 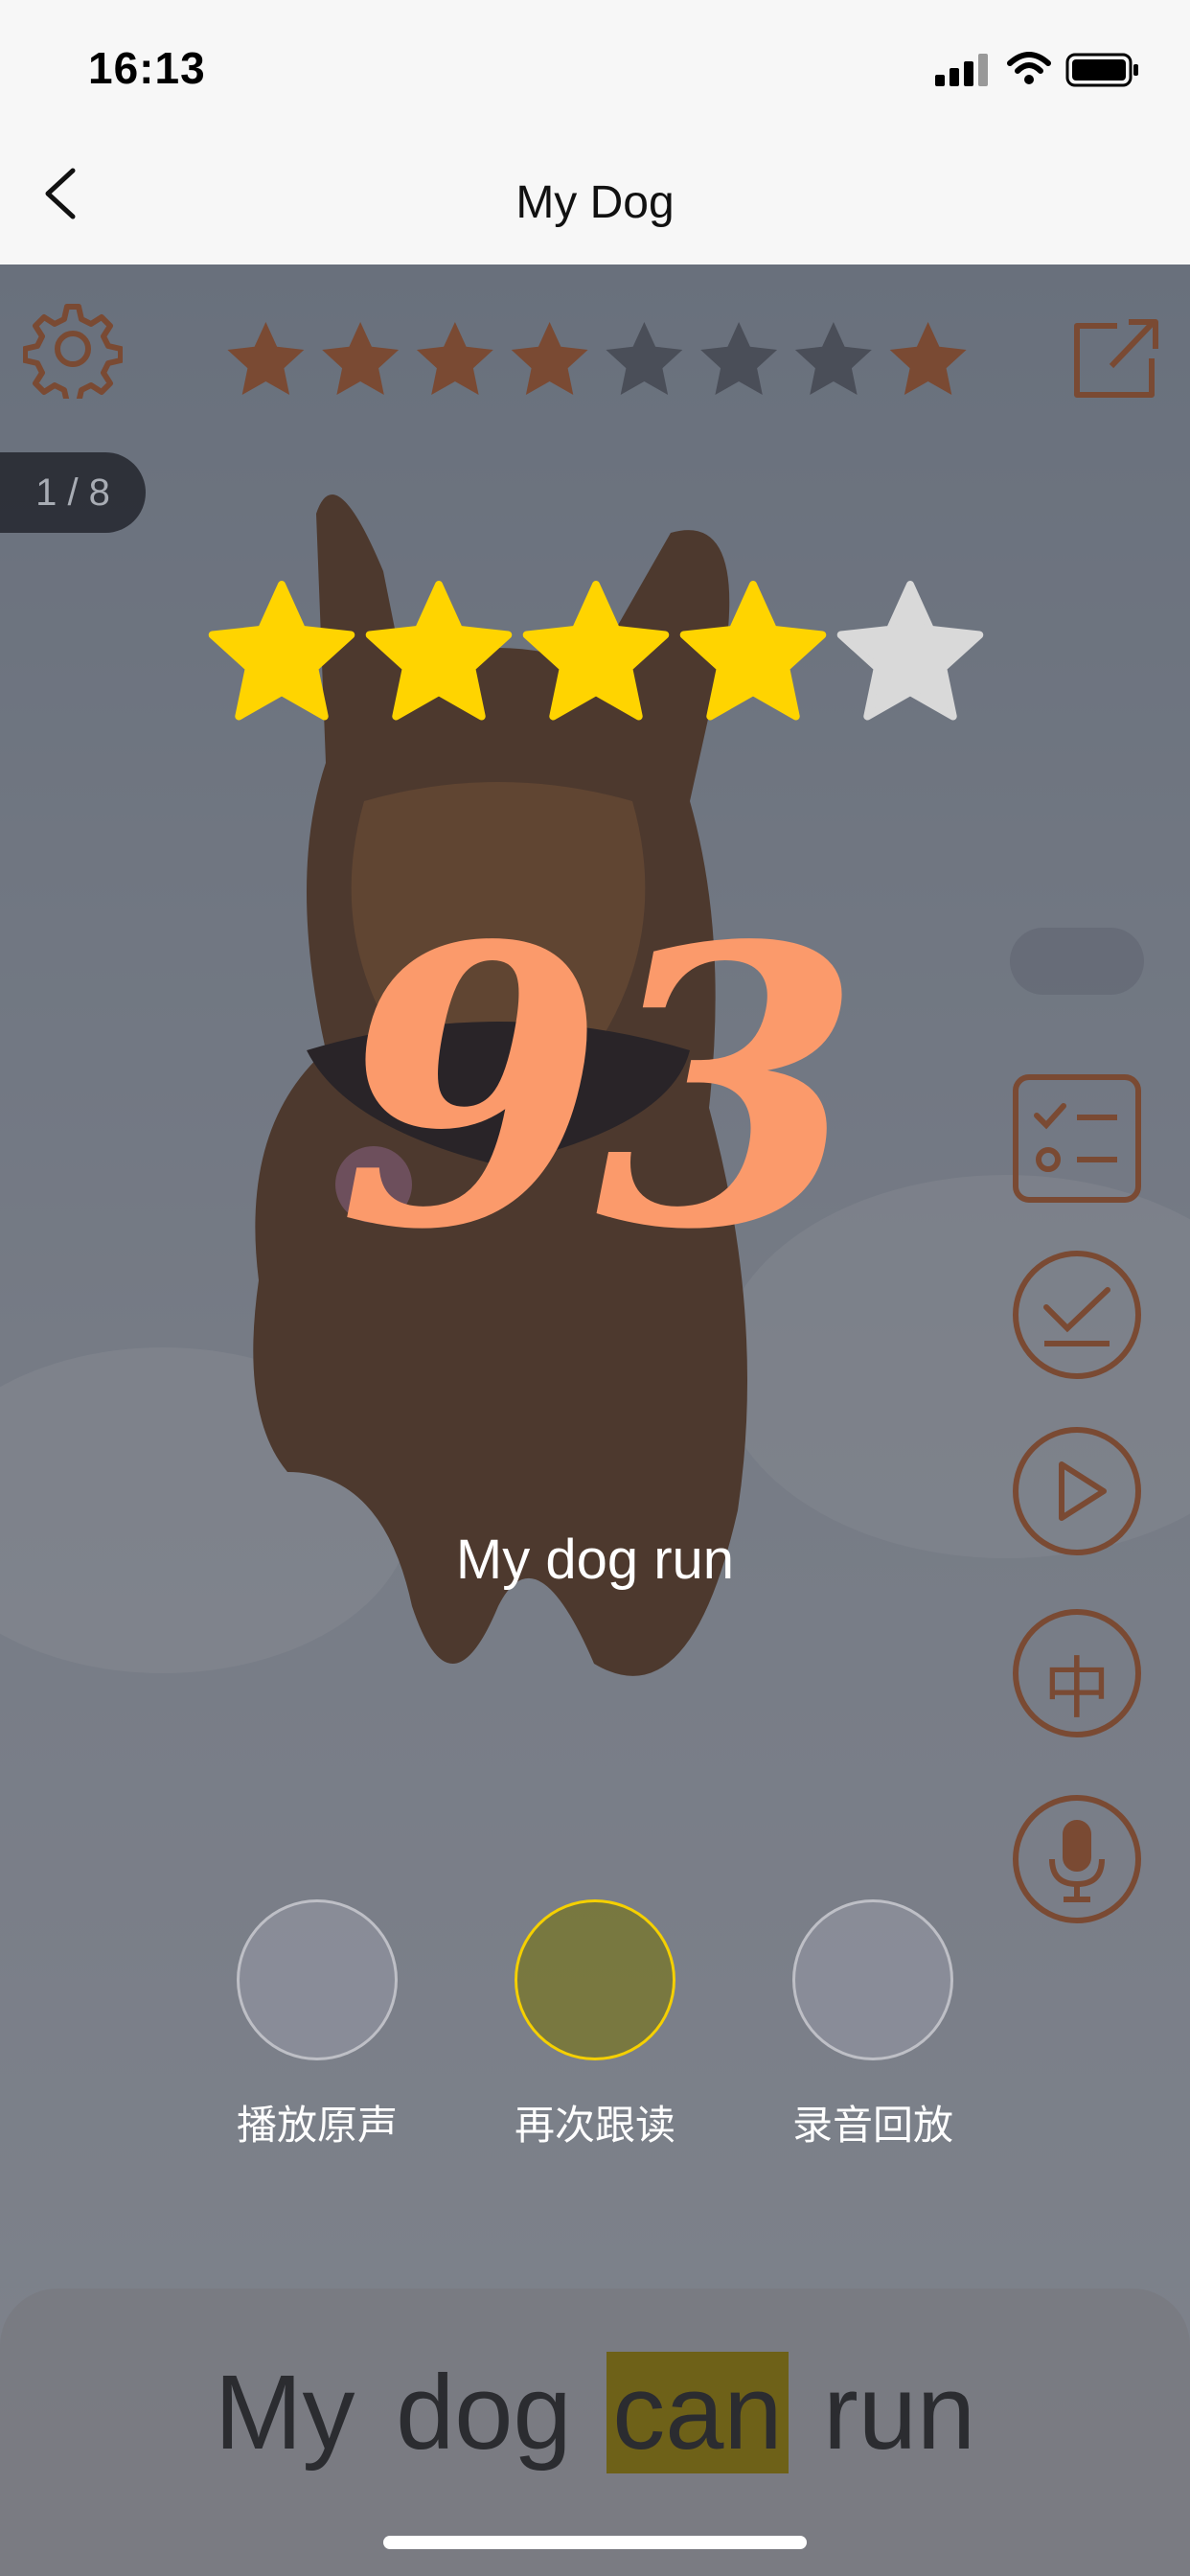 I want to click on check-circle-icon, so click(x=1077, y=1315).